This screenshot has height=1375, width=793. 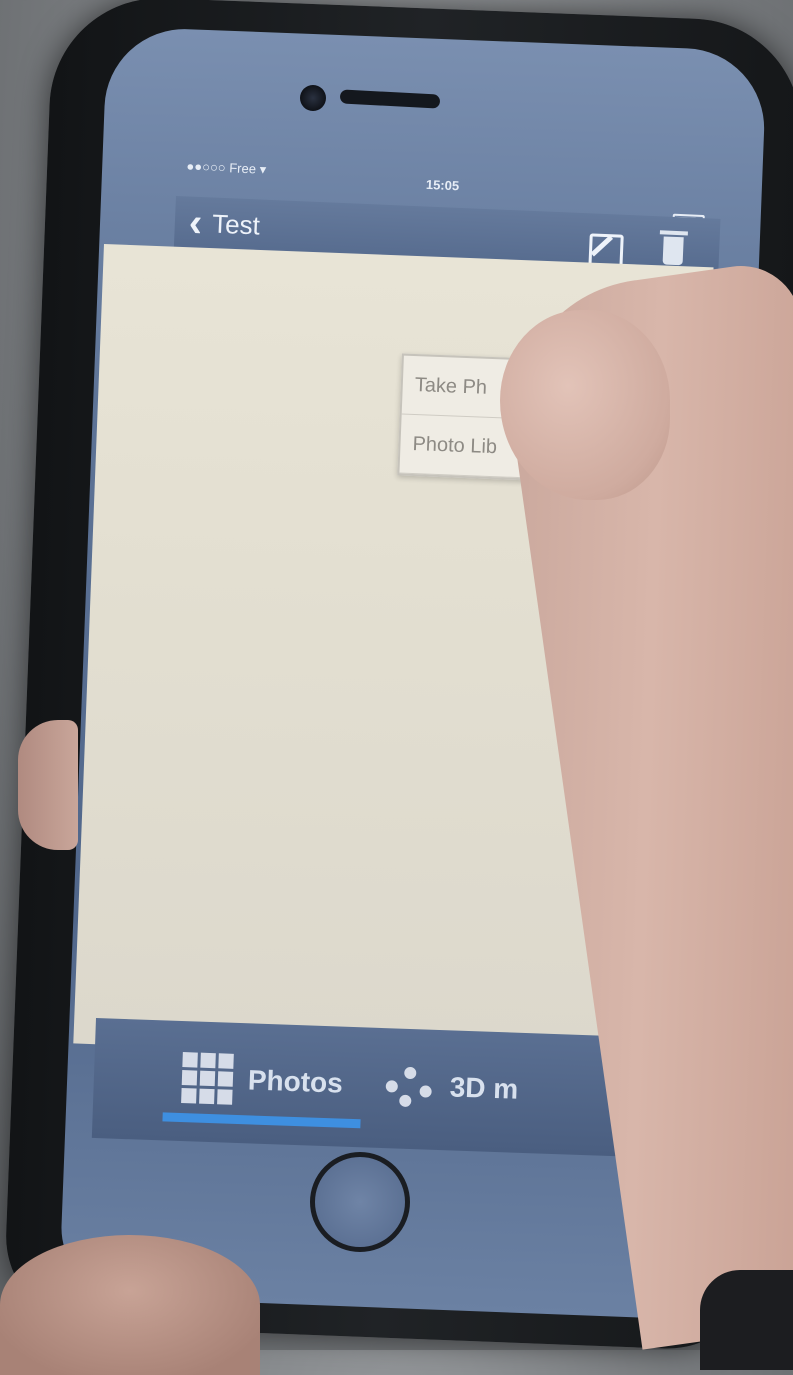 I want to click on back-button-label: Test, so click(x=236, y=224).